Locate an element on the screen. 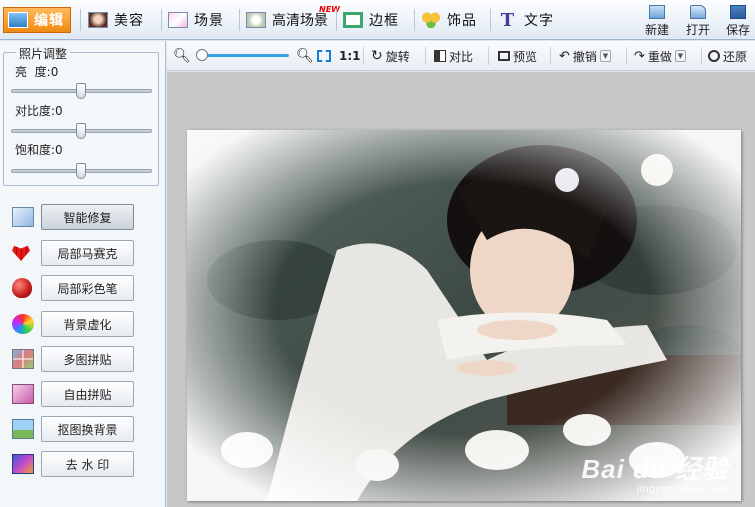 Image resolution: width=755 pixels, height=507 pixels. photo-edit-icon is located at coordinates (18, 20).